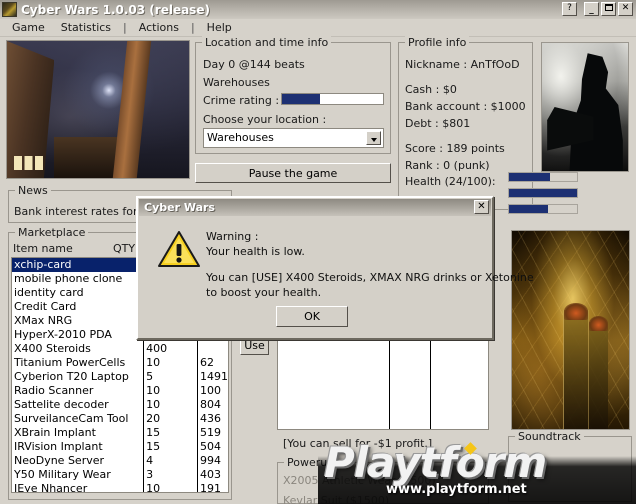 This screenshot has height=504, width=636. Describe the element at coordinates (336, 499) in the screenshot. I see `powerup-item-1: Kevlar Suit ($1500)` at that location.